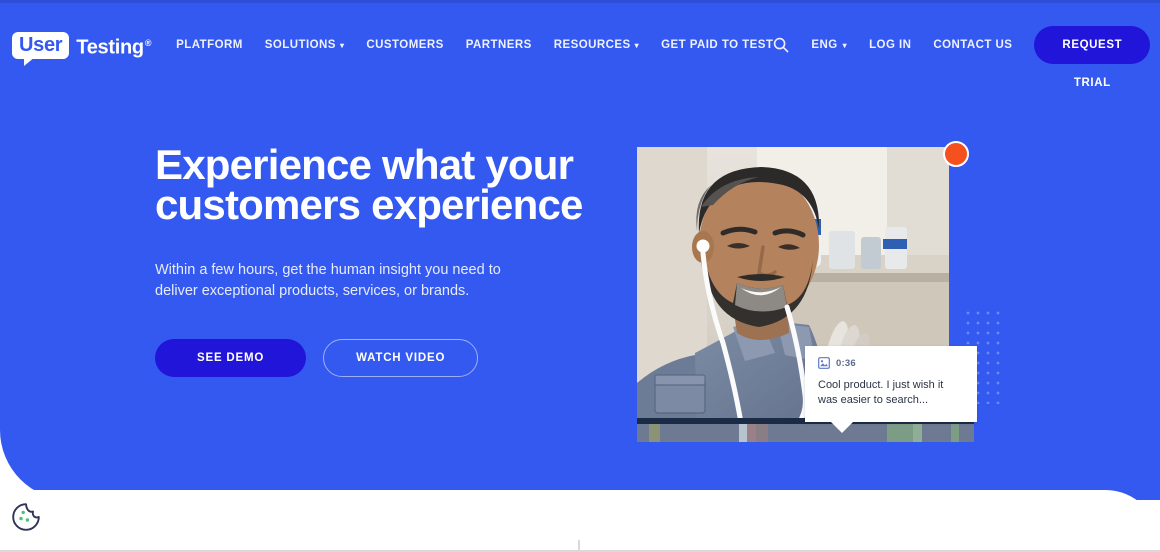 The width and height of the screenshot is (1160, 552). I want to click on nav-item-get-paid-to-test: GET PAID TO TEST, so click(717, 45).